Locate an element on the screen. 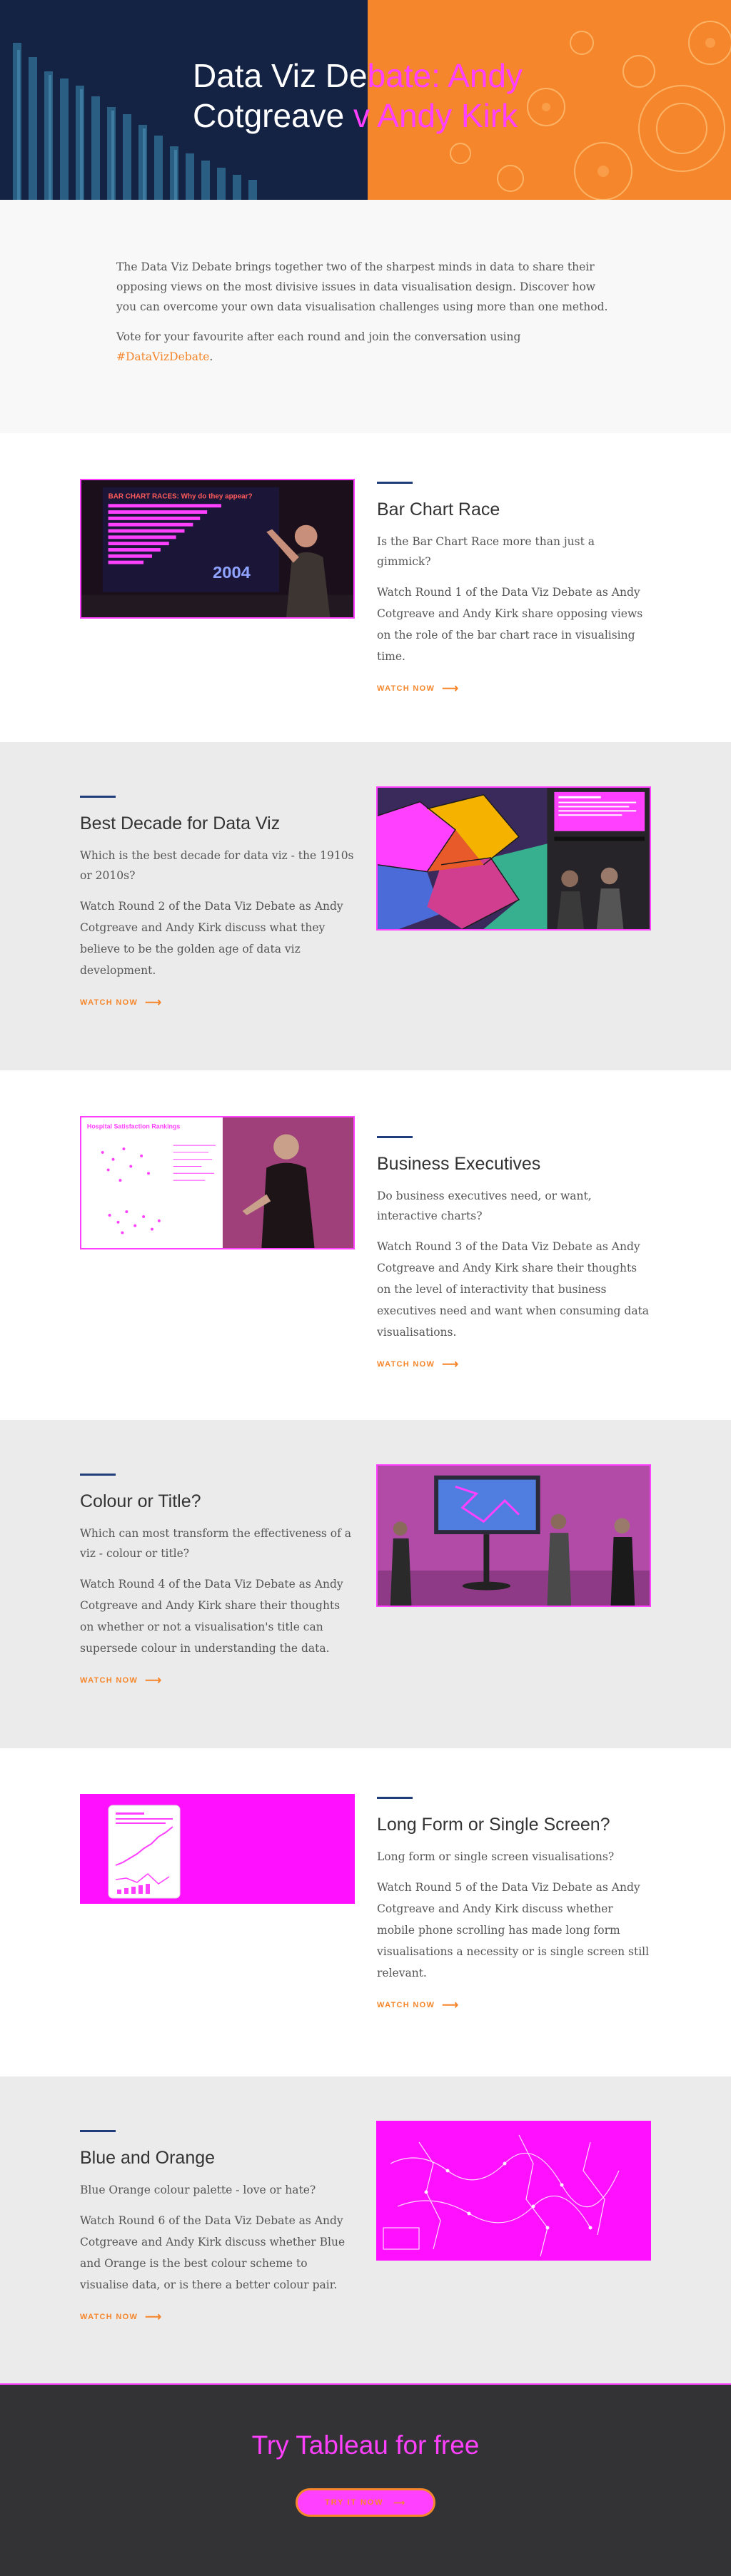 Image resolution: width=731 pixels, height=2576 pixels. decade-thumbnail-image is located at coordinates (514, 858).